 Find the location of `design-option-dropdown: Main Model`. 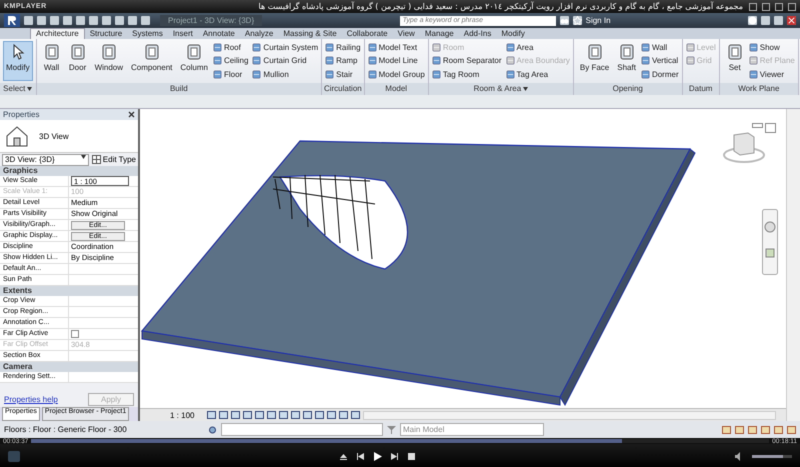

design-option-dropdown: Main Model is located at coordinates (472, 429).